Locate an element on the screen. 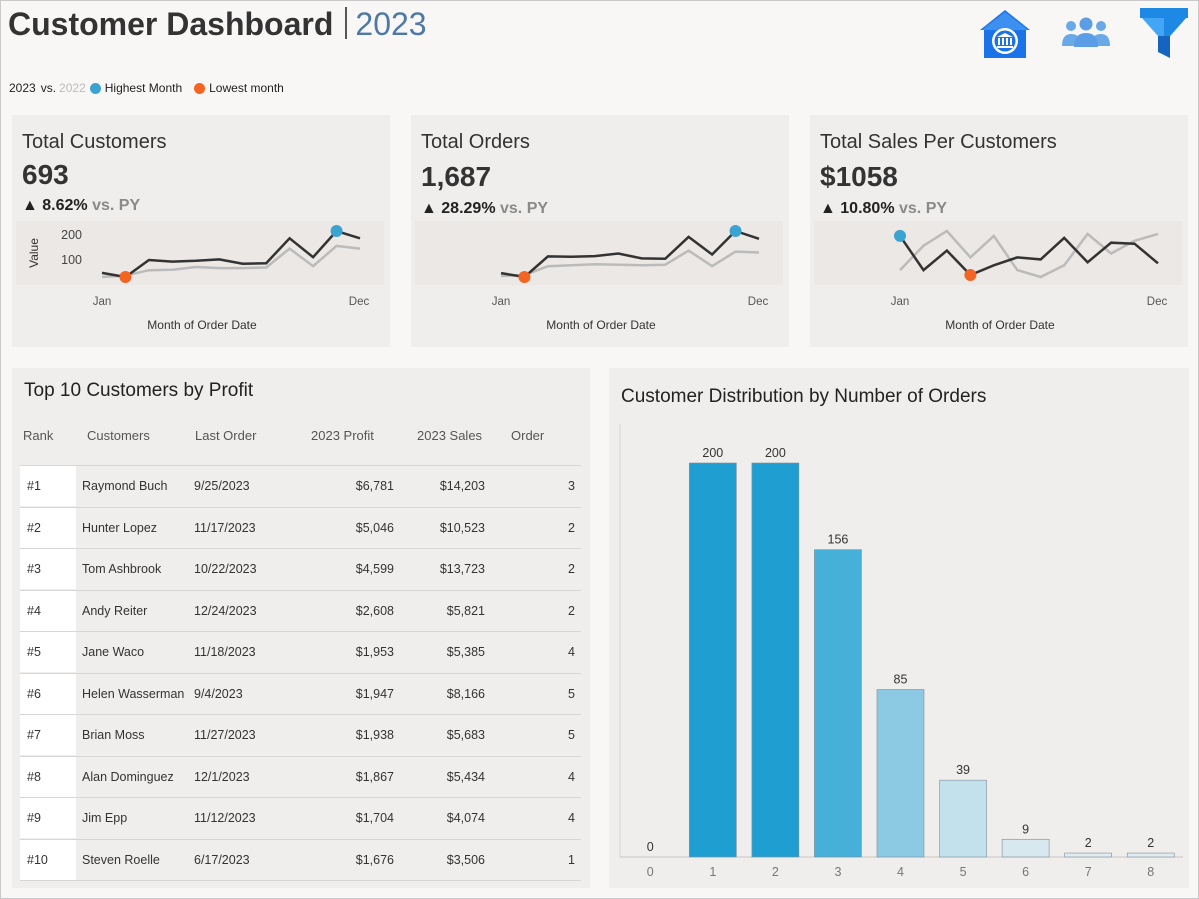 This screenshot has height=899, width=1199. sales-cell: $4,074 is located at coordinates (465, 818).